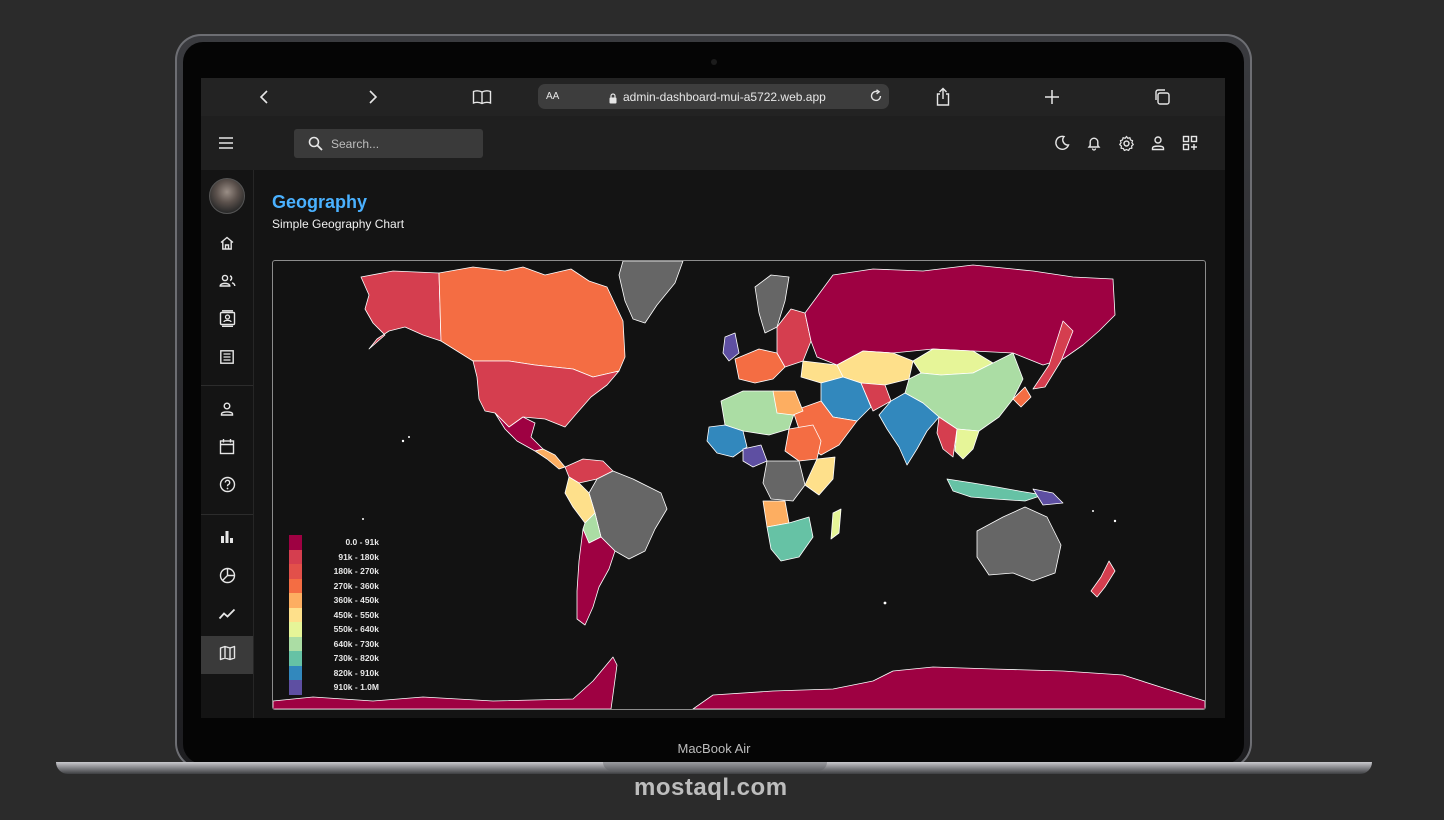  What do you see at coordinates (714, 748) in the screenshot?
I see `device-label: MacBook Air` at bounding box center [714, 748].